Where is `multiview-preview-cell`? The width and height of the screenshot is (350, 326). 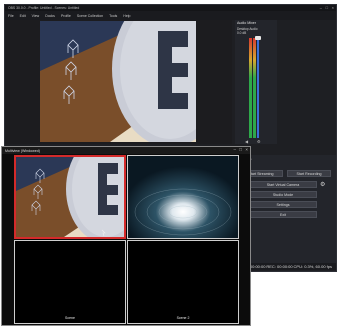 multiview-preview-cell is located at coordinates (183, 197).